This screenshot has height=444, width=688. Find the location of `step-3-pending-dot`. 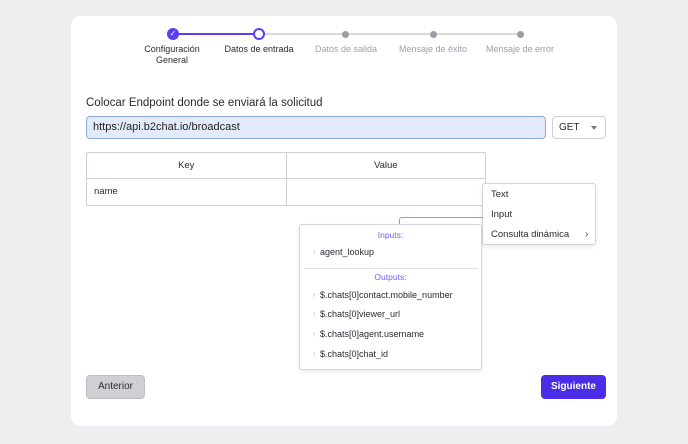

step-3-pending-dot is located at coordinates (345, 34).